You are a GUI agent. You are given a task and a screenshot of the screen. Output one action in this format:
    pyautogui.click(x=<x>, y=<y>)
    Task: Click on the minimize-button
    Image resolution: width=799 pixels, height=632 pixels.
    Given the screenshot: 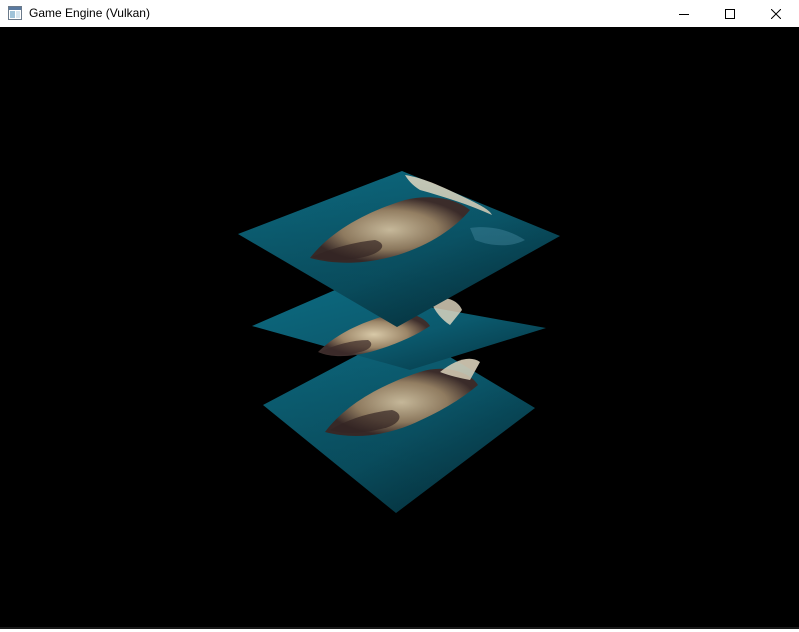 What is the action you would take?
    pyautogui.click(x=684, y=13)
    